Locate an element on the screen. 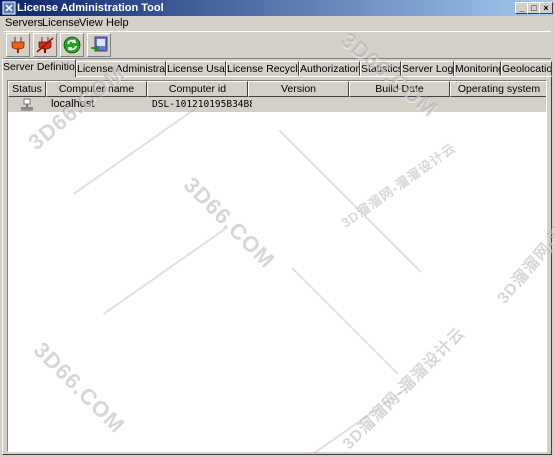  tab-license-administration: License Administration is located at coordinates (121, 68).